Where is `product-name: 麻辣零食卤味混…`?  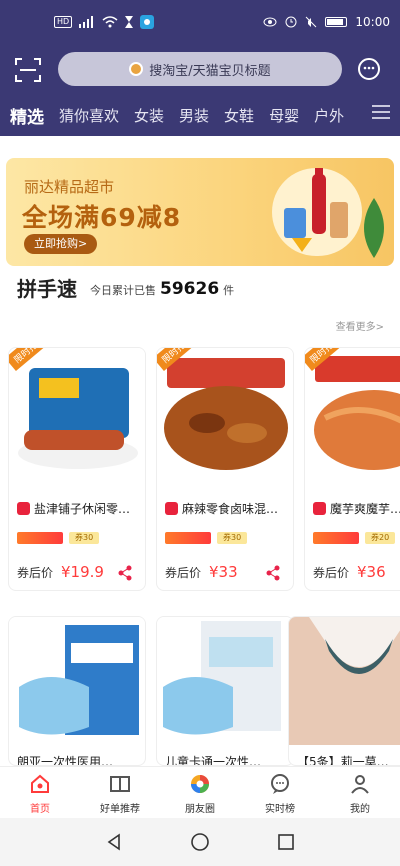 product-name: 麻辣零食卤味混… is located at coordinates (230, 509).